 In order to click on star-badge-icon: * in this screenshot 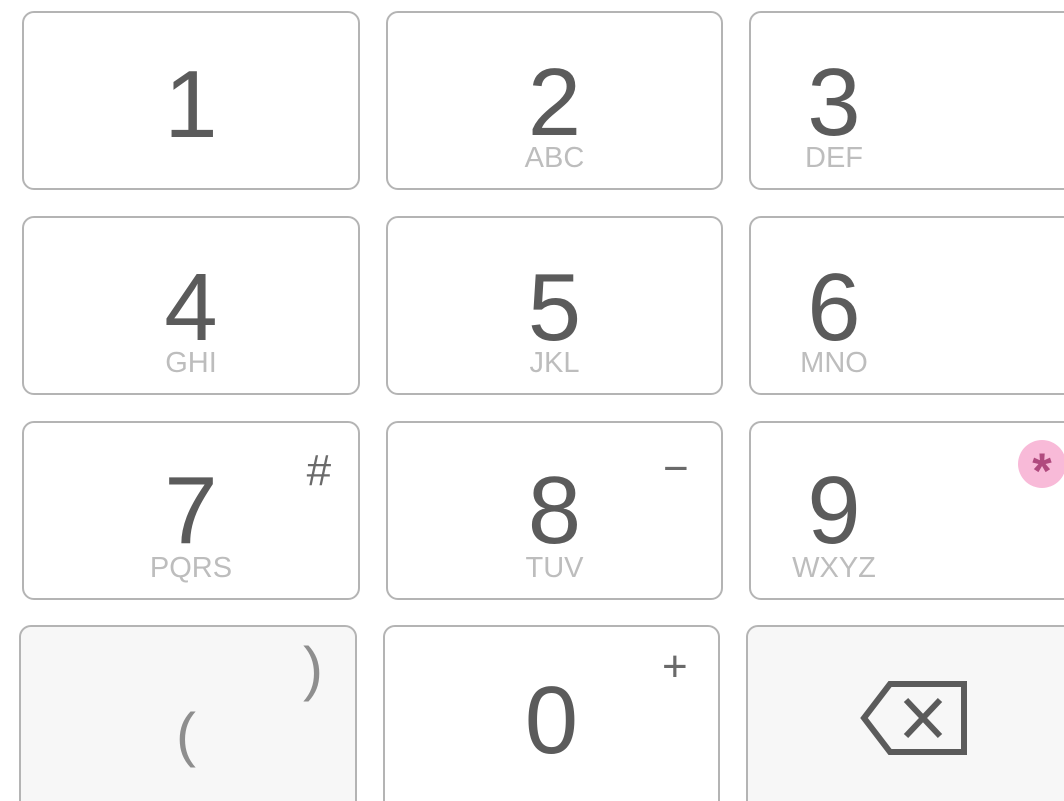, I will do `click(1041, 464)`.